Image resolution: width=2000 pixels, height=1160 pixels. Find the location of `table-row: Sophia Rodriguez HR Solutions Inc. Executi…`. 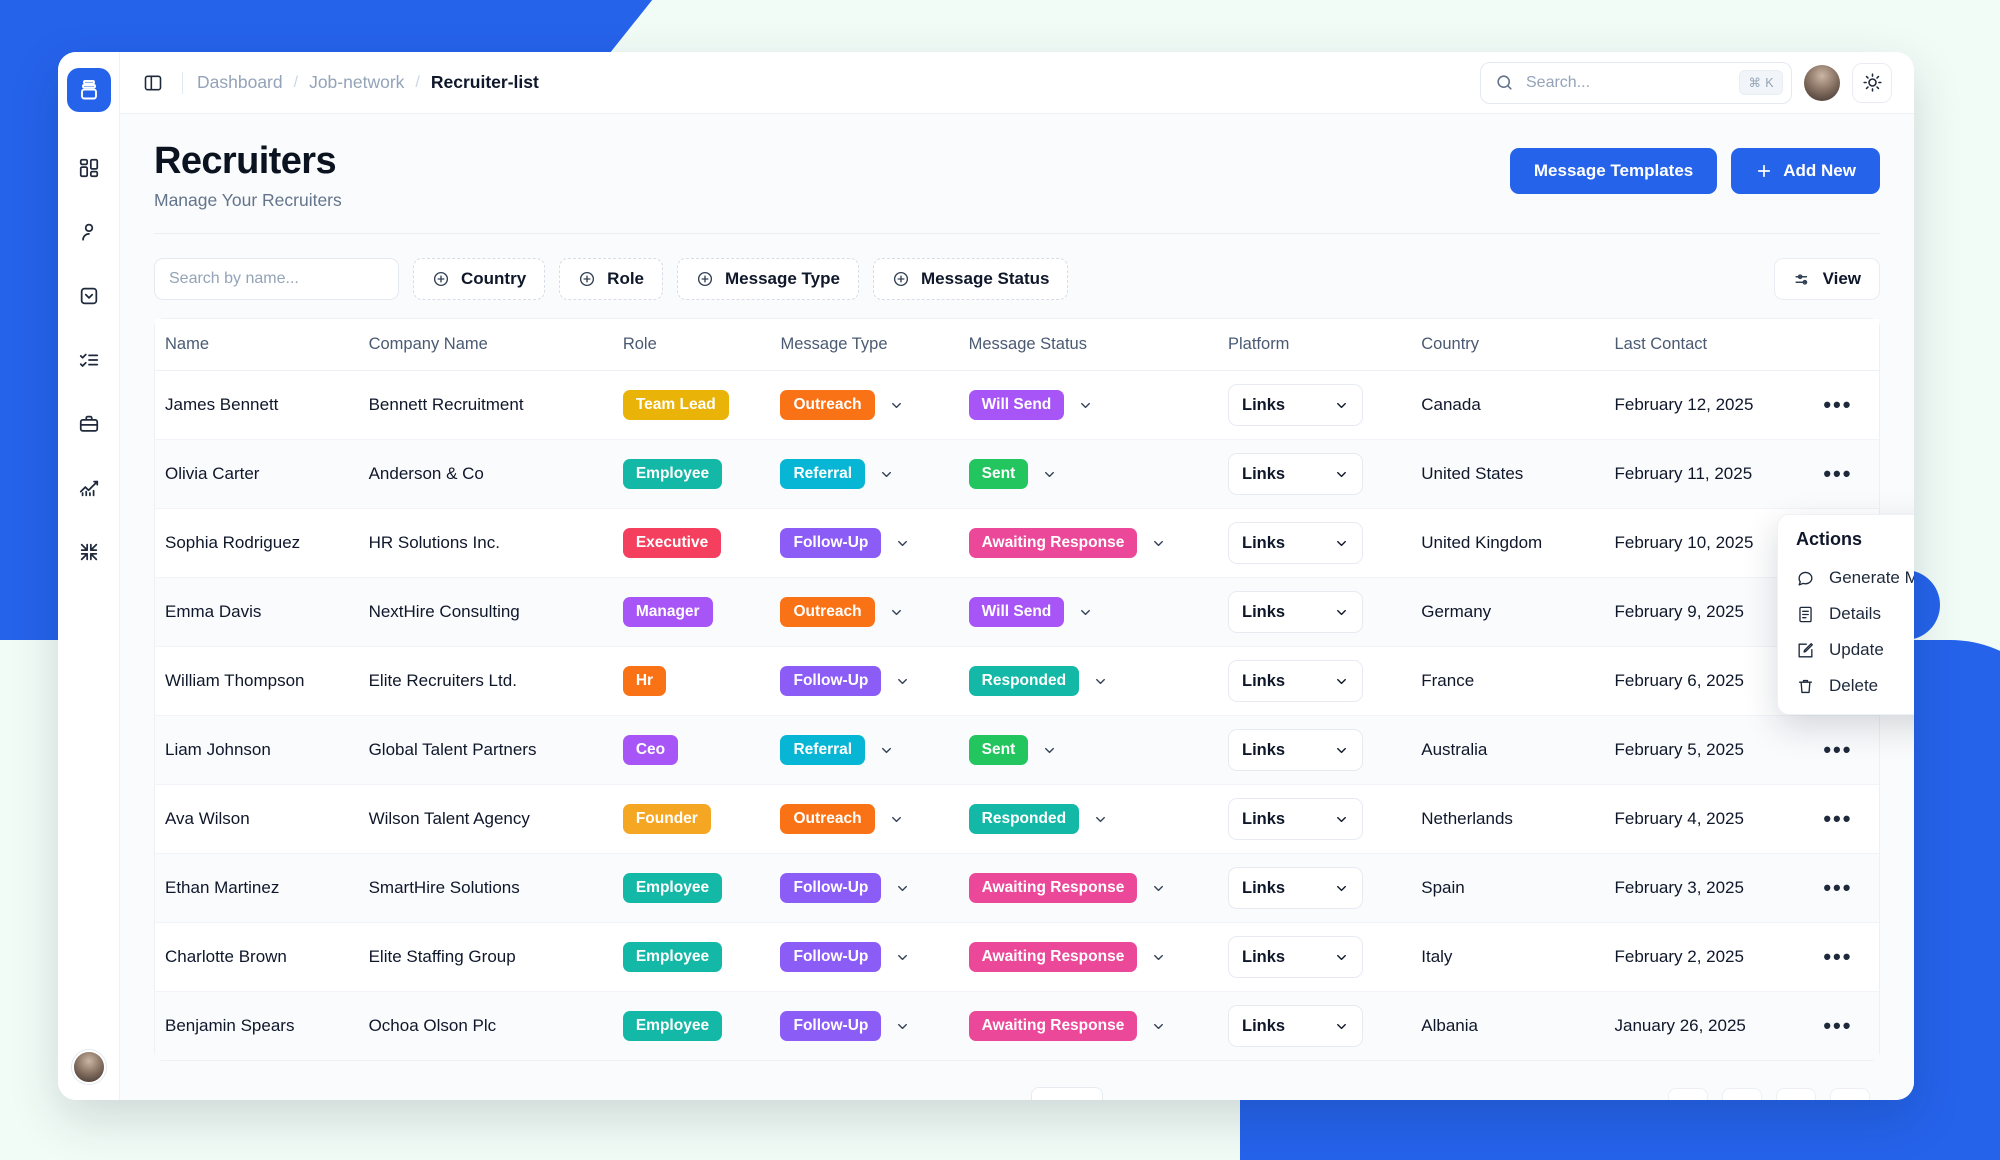

table-row: Sophia Rodriguez HR Solutions Inc. Executi… is located at coordinates (1017, 543).